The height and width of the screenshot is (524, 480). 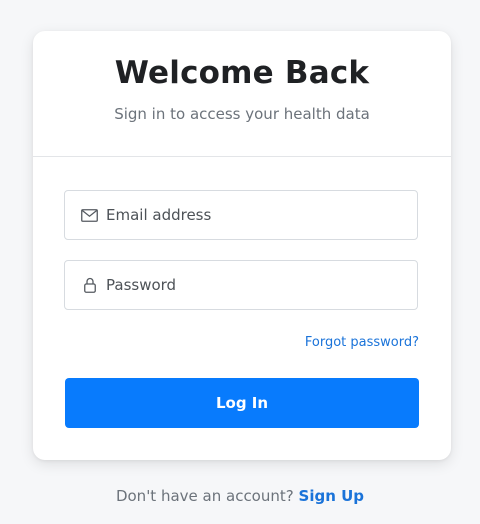 I want to click on signup-prompt: Don't have an account? Sign Up, so click(x=240, y=496).